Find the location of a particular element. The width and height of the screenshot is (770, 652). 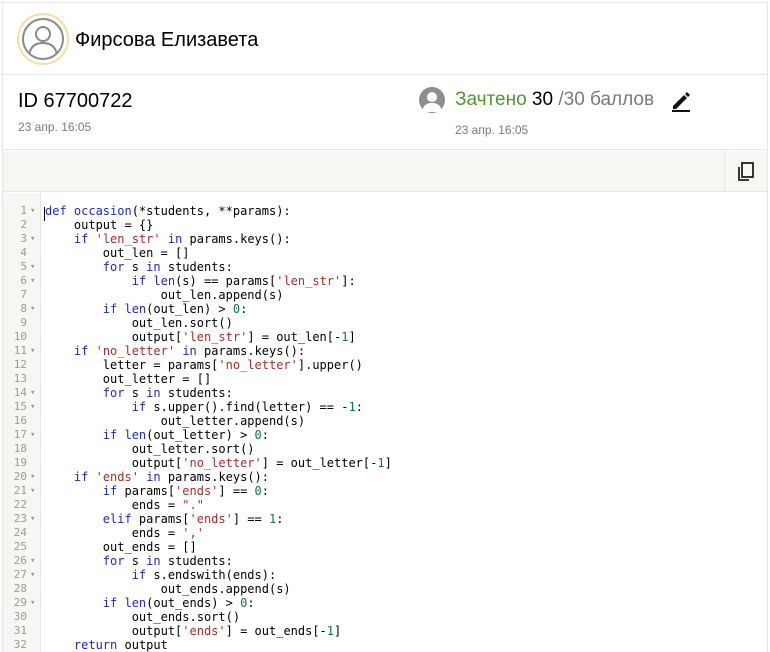

line-number: 25 is located at coordinates (20, 546).